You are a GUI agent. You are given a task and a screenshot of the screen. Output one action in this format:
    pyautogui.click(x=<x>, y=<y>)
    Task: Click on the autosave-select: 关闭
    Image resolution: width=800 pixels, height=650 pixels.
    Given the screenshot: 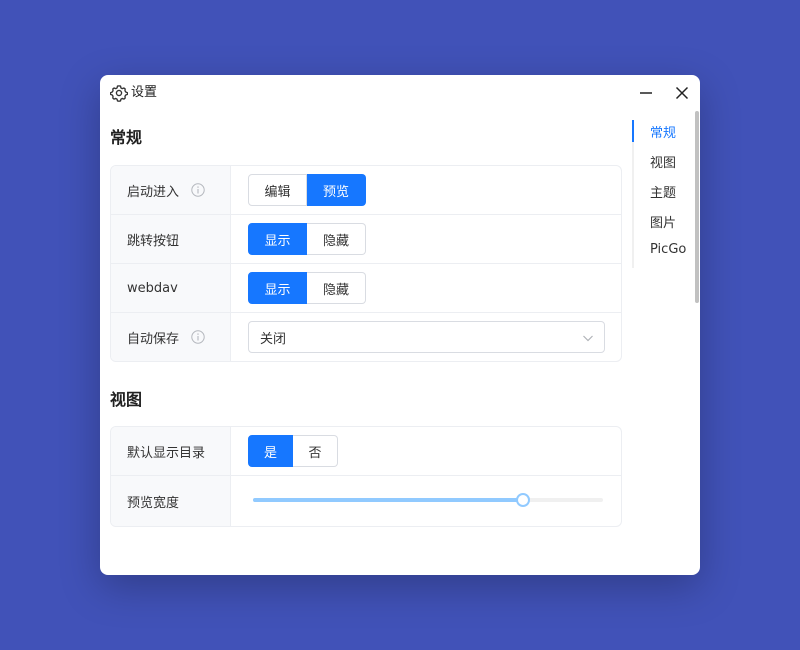 What is the action you would take?
    pyautogui.click(x=426, y=337)
    